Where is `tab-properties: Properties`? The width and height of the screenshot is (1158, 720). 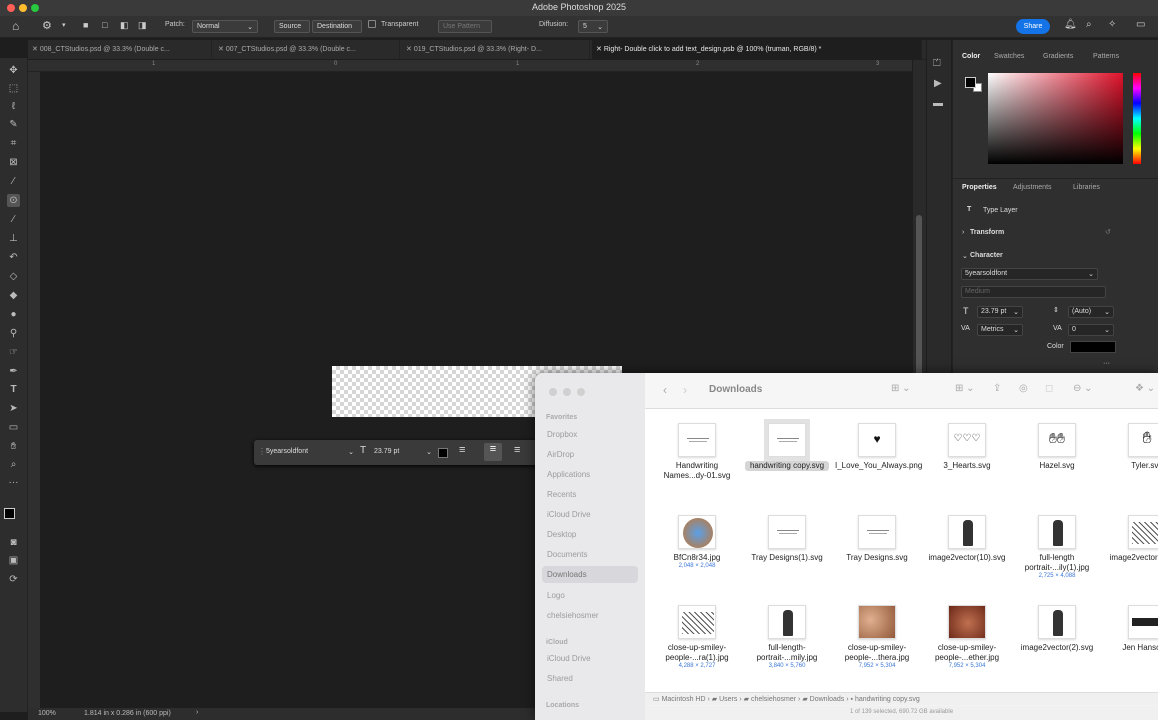
tab-properties: Properties is located at coordinates (979, 187).